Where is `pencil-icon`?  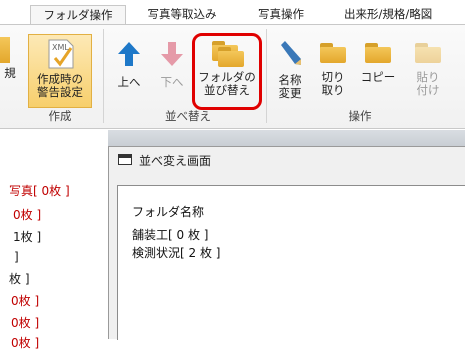 pencil-icon is located at coordinates (291, 53).